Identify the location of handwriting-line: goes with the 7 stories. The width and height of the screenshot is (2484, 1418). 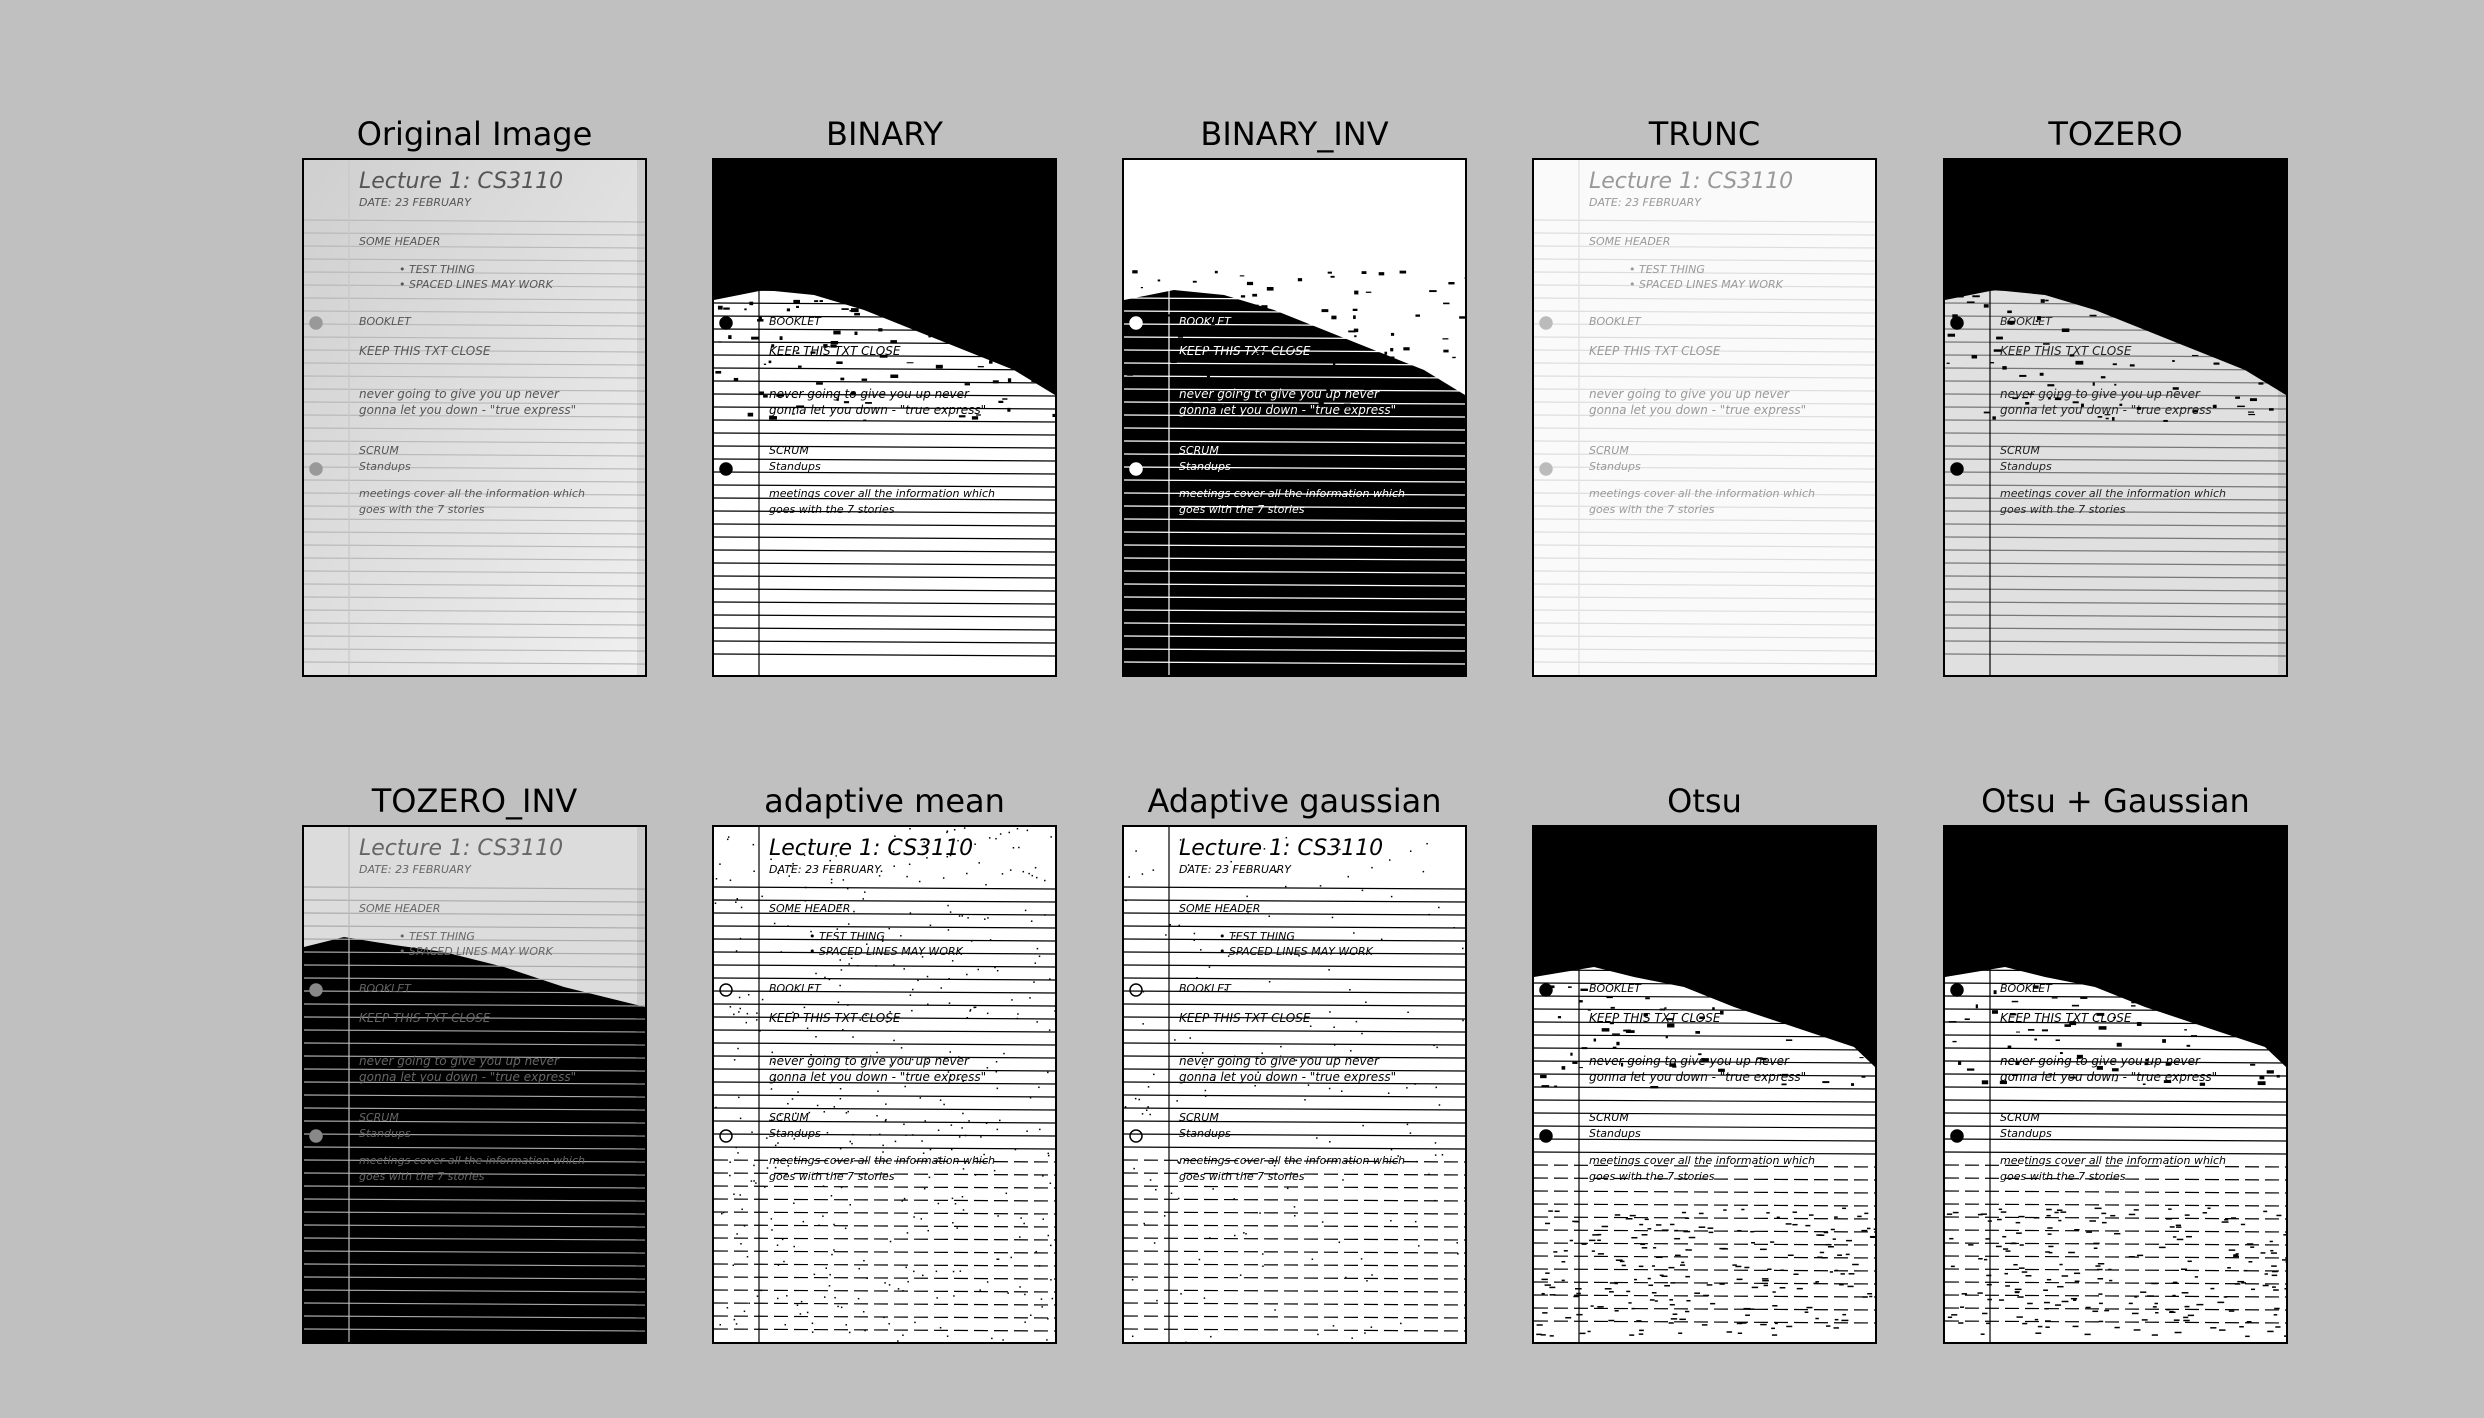
(2063, 1176).